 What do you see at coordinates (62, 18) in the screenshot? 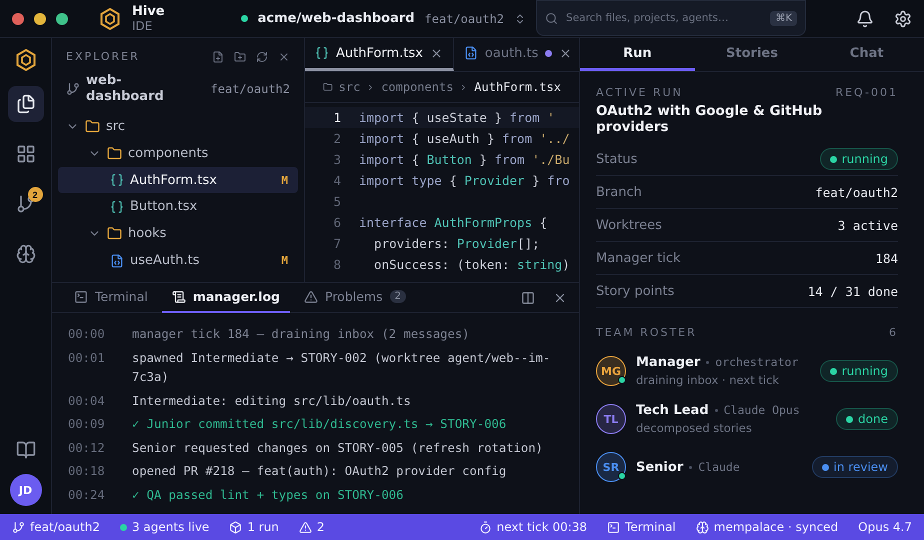
I see `maximize-window-button` at bounding box center [62, 18].